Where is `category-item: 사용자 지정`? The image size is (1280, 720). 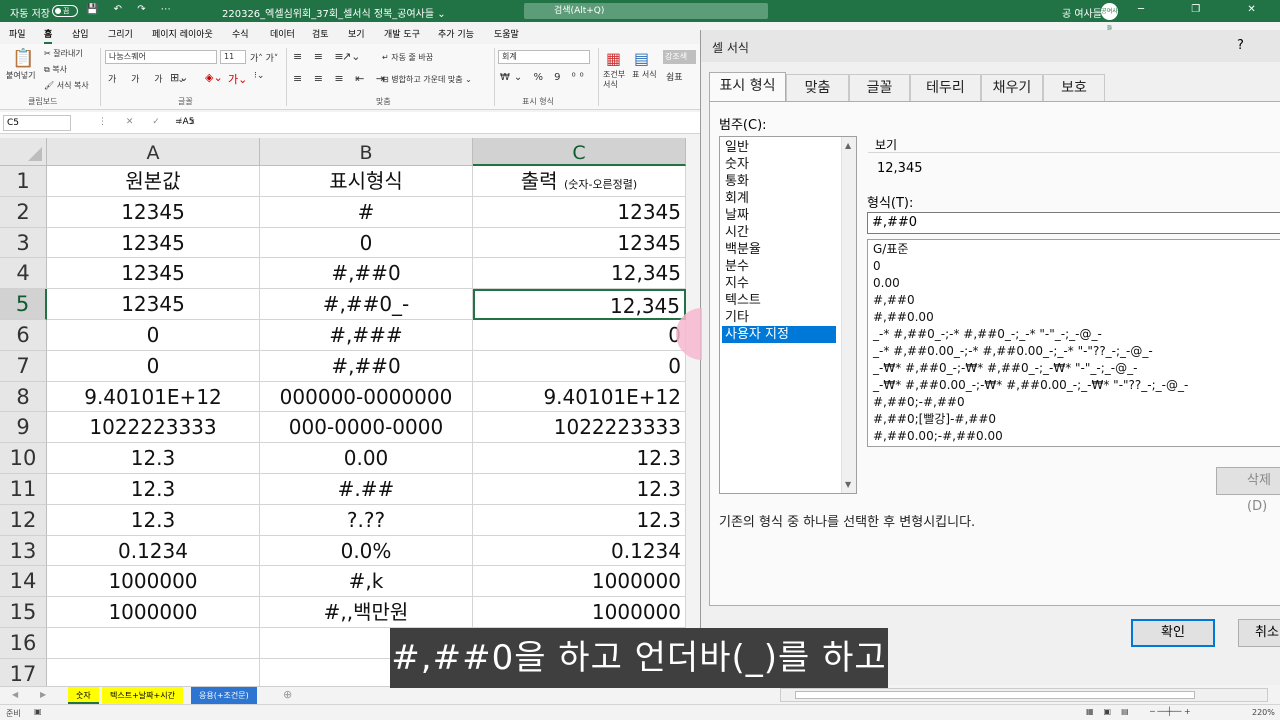 category-item: 사용자 지정 is located at coordinates (779, 334).